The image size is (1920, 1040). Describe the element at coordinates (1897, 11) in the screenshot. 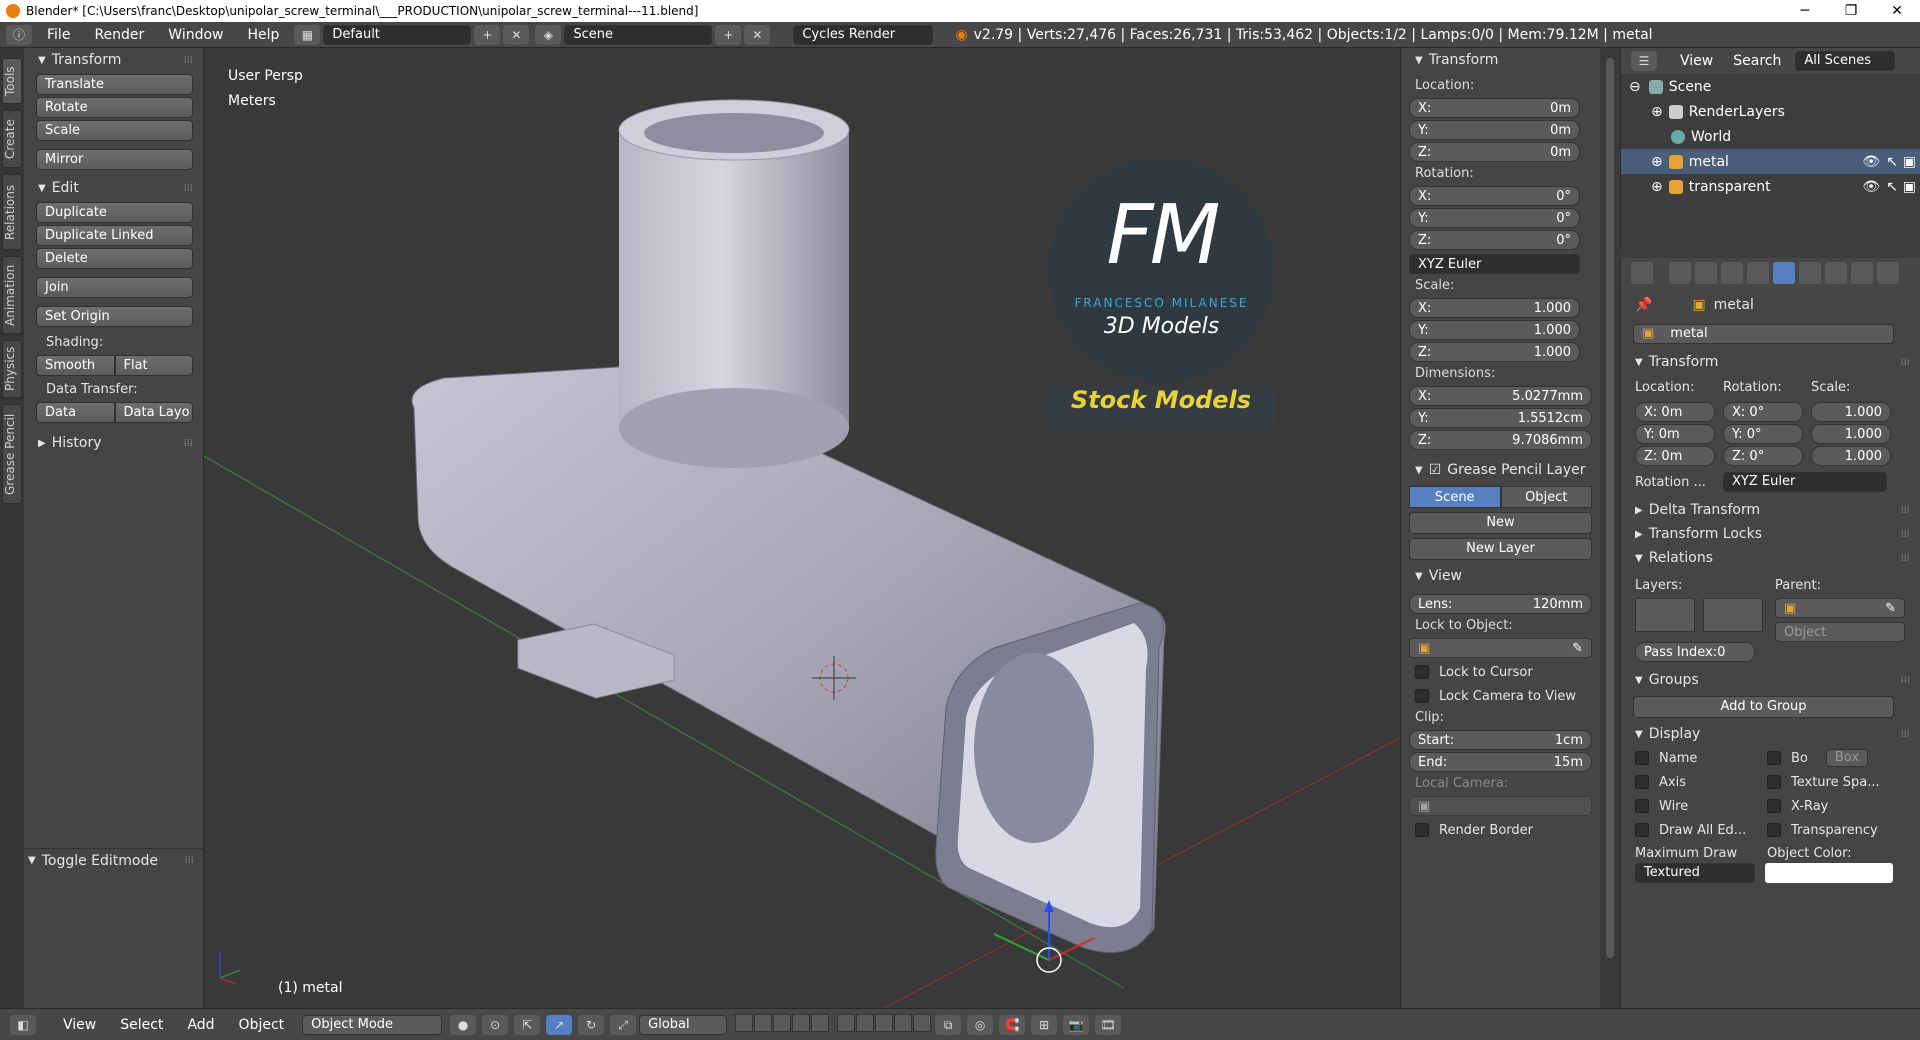

I see `close-button: ✕` at that location.